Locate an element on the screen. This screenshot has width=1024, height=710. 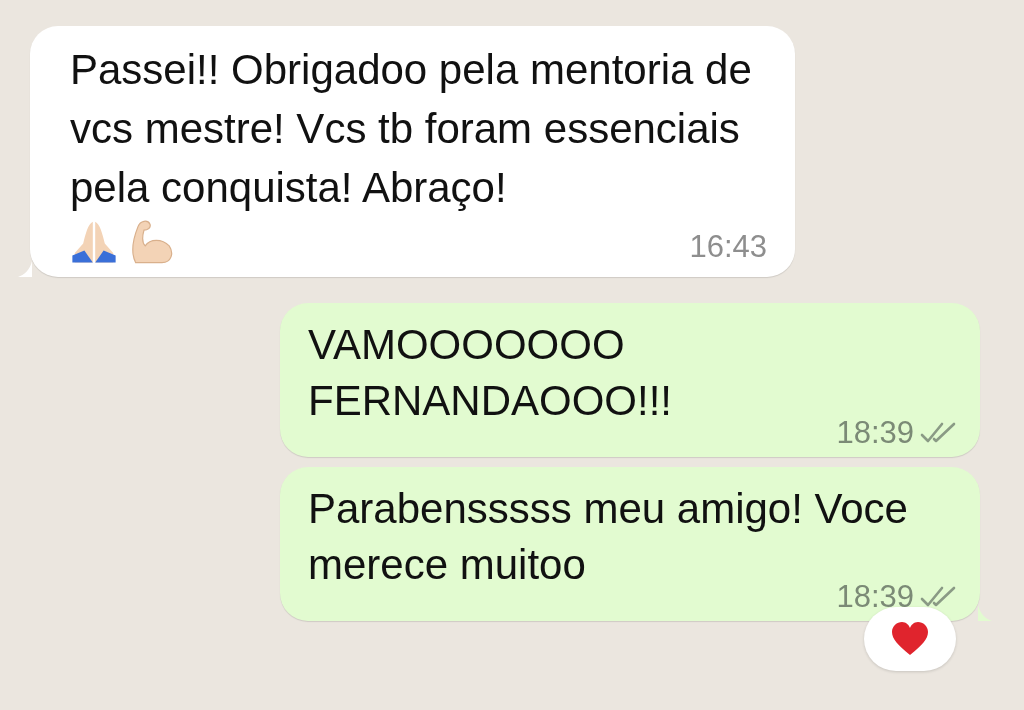
reaction-badge is located at coordinates (910, 639).